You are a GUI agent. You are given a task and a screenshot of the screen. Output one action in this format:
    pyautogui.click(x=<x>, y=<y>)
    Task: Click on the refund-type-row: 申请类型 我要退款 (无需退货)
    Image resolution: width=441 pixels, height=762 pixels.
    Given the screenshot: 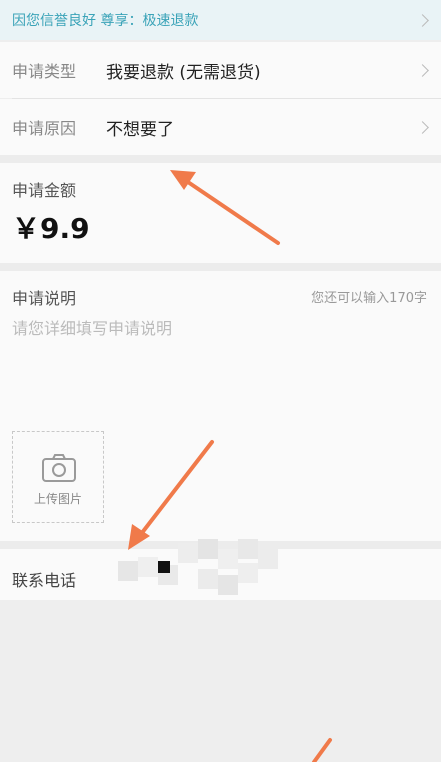 What is the action you would take?
    pyautogui.click(x=220, y=70)
    